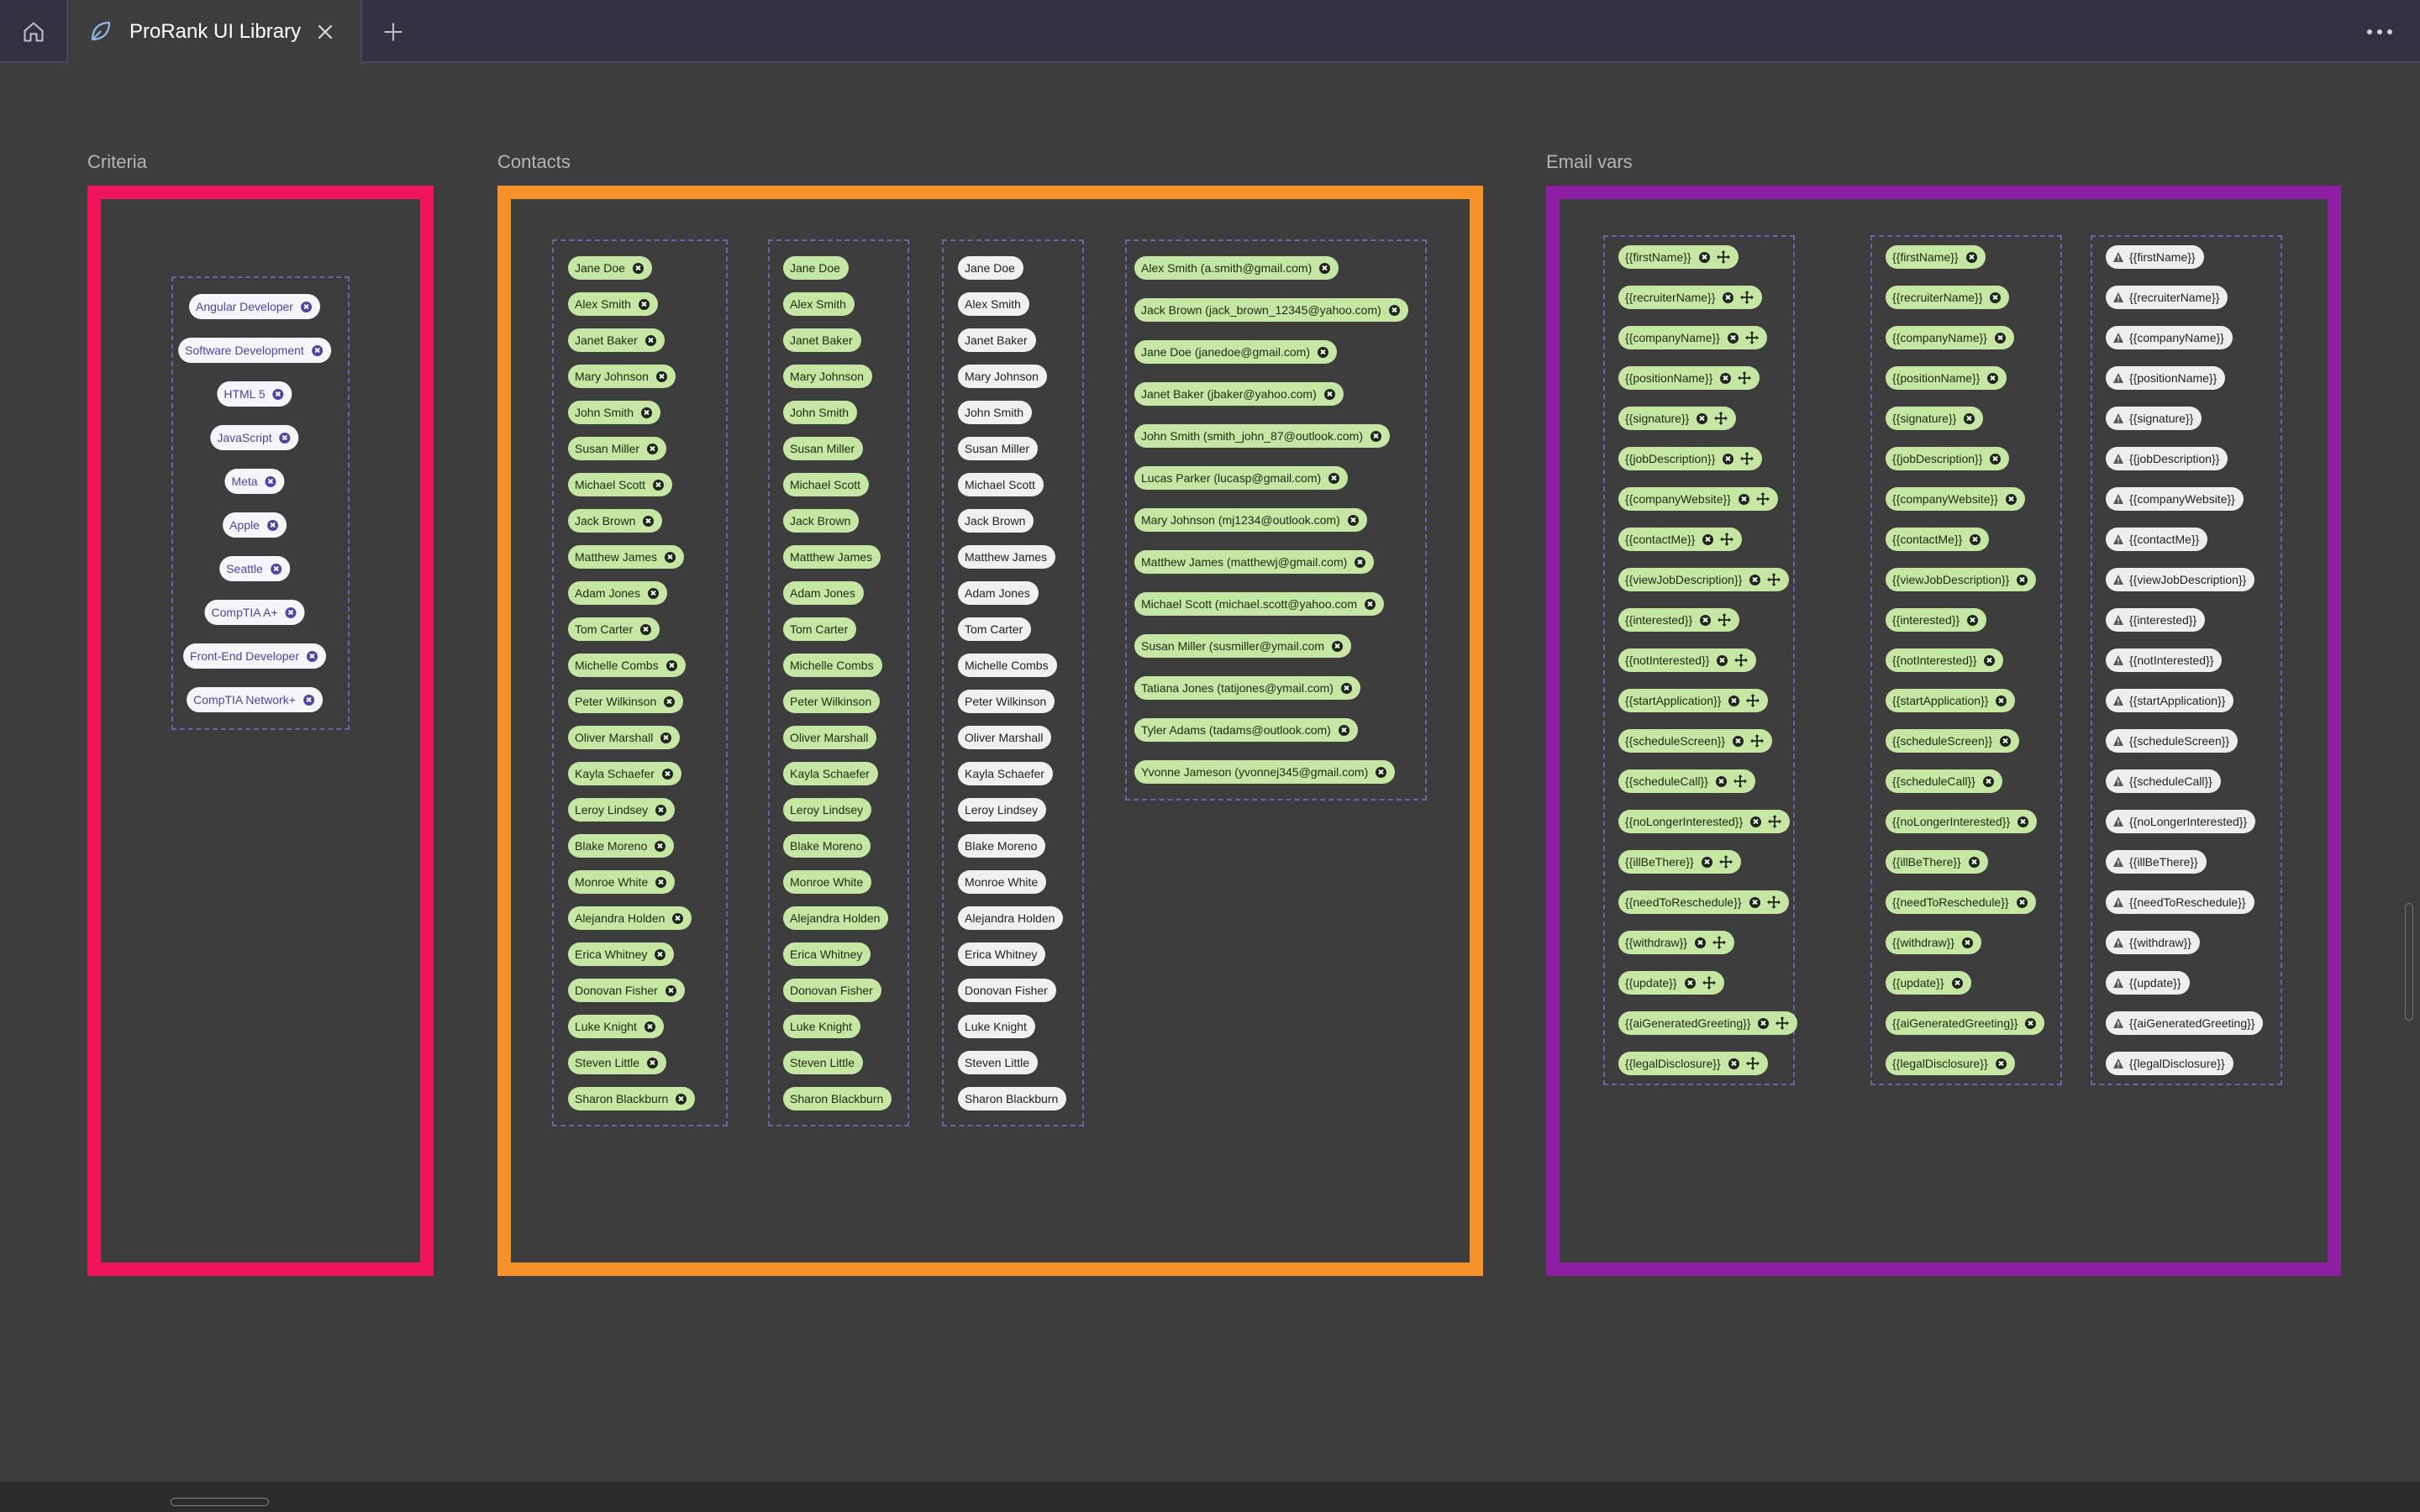 The height and width of the screenshot is (1512, 2420). What do you see at coordinates (2167, 458) in the screenshot?
I see `email-var-warning-chip: {{jobDescription}}` at bounding box center [2167, 458].